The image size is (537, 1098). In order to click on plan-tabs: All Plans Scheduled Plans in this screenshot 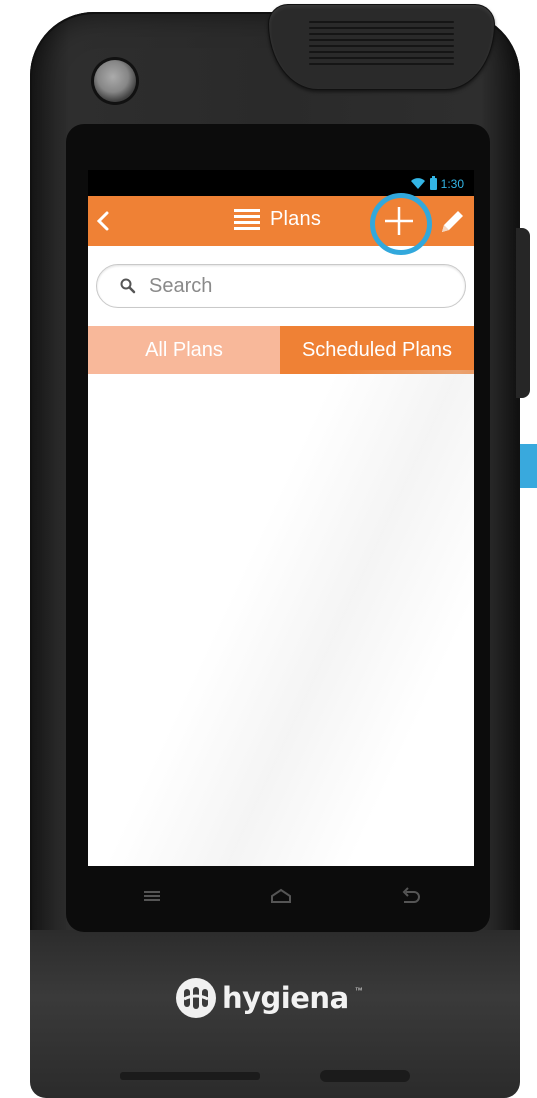, I will do `click(281, 350)`.